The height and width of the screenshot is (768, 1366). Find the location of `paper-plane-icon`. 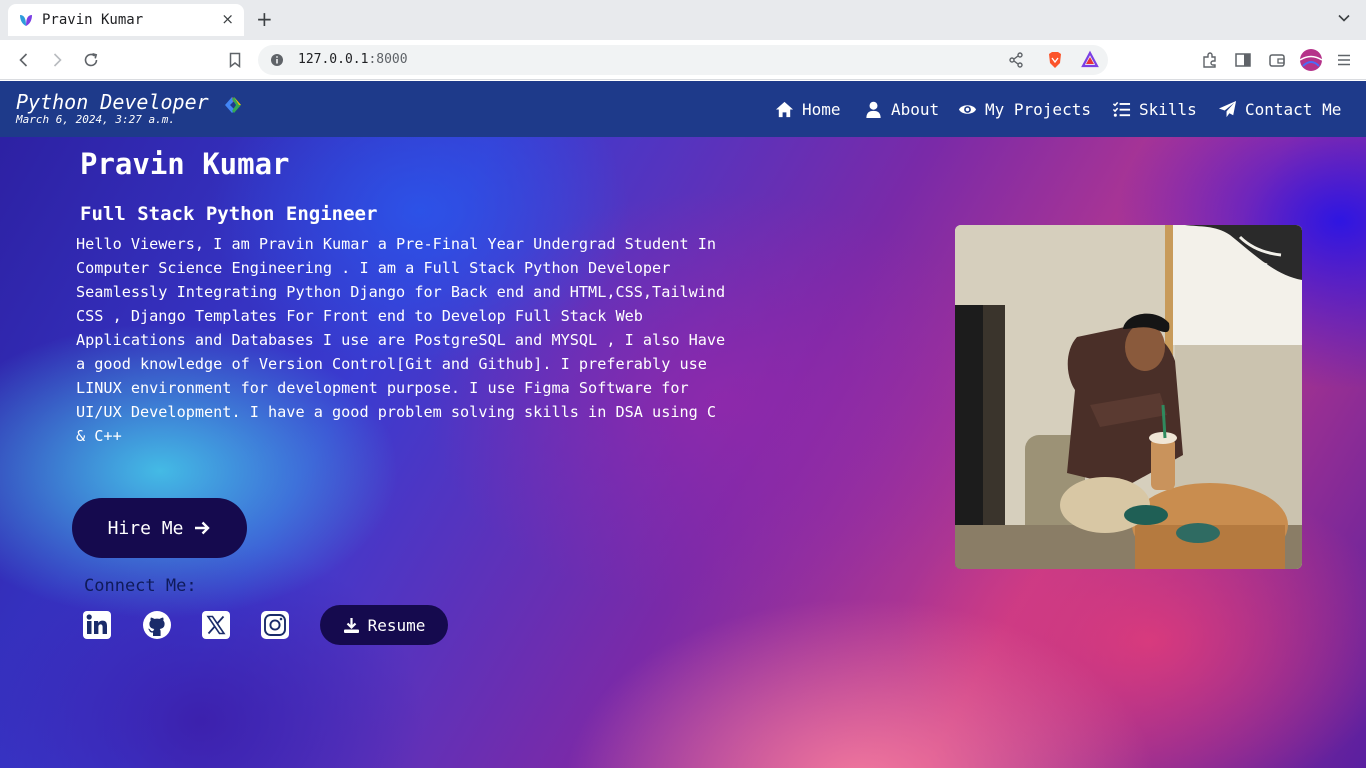

paper-plane-icon is located at coordinates (1227, 108).